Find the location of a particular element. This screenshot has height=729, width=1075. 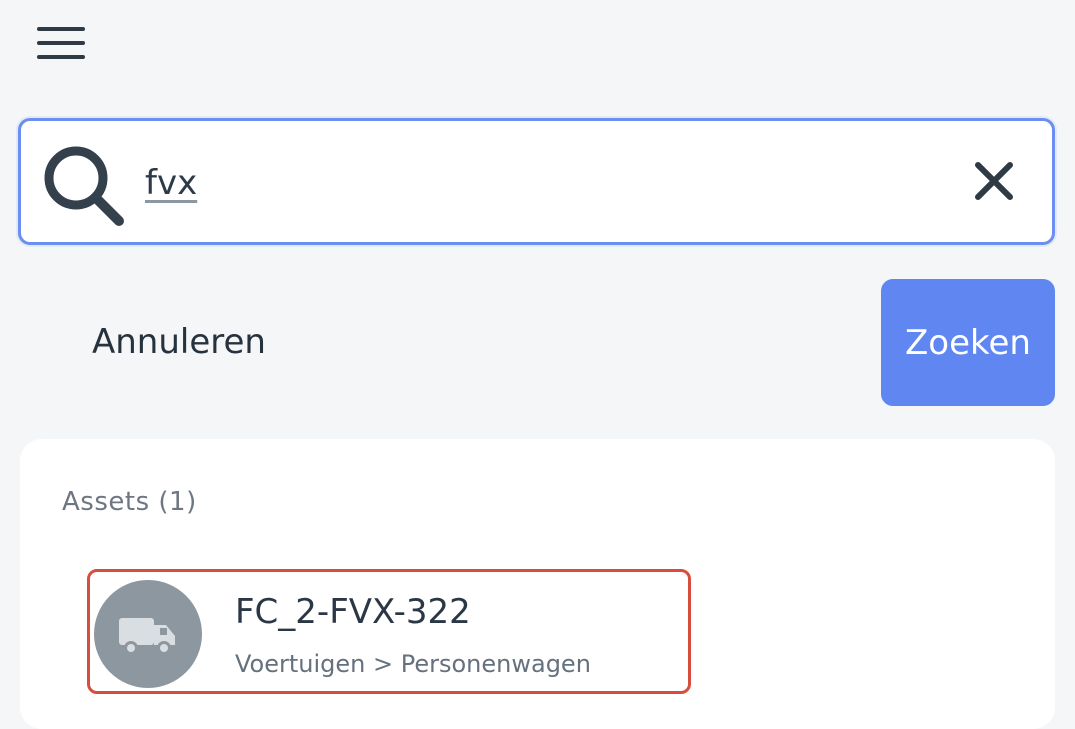

asset-category-path: Voertuigen > Personenwagen is located at coordinates (413, 664).